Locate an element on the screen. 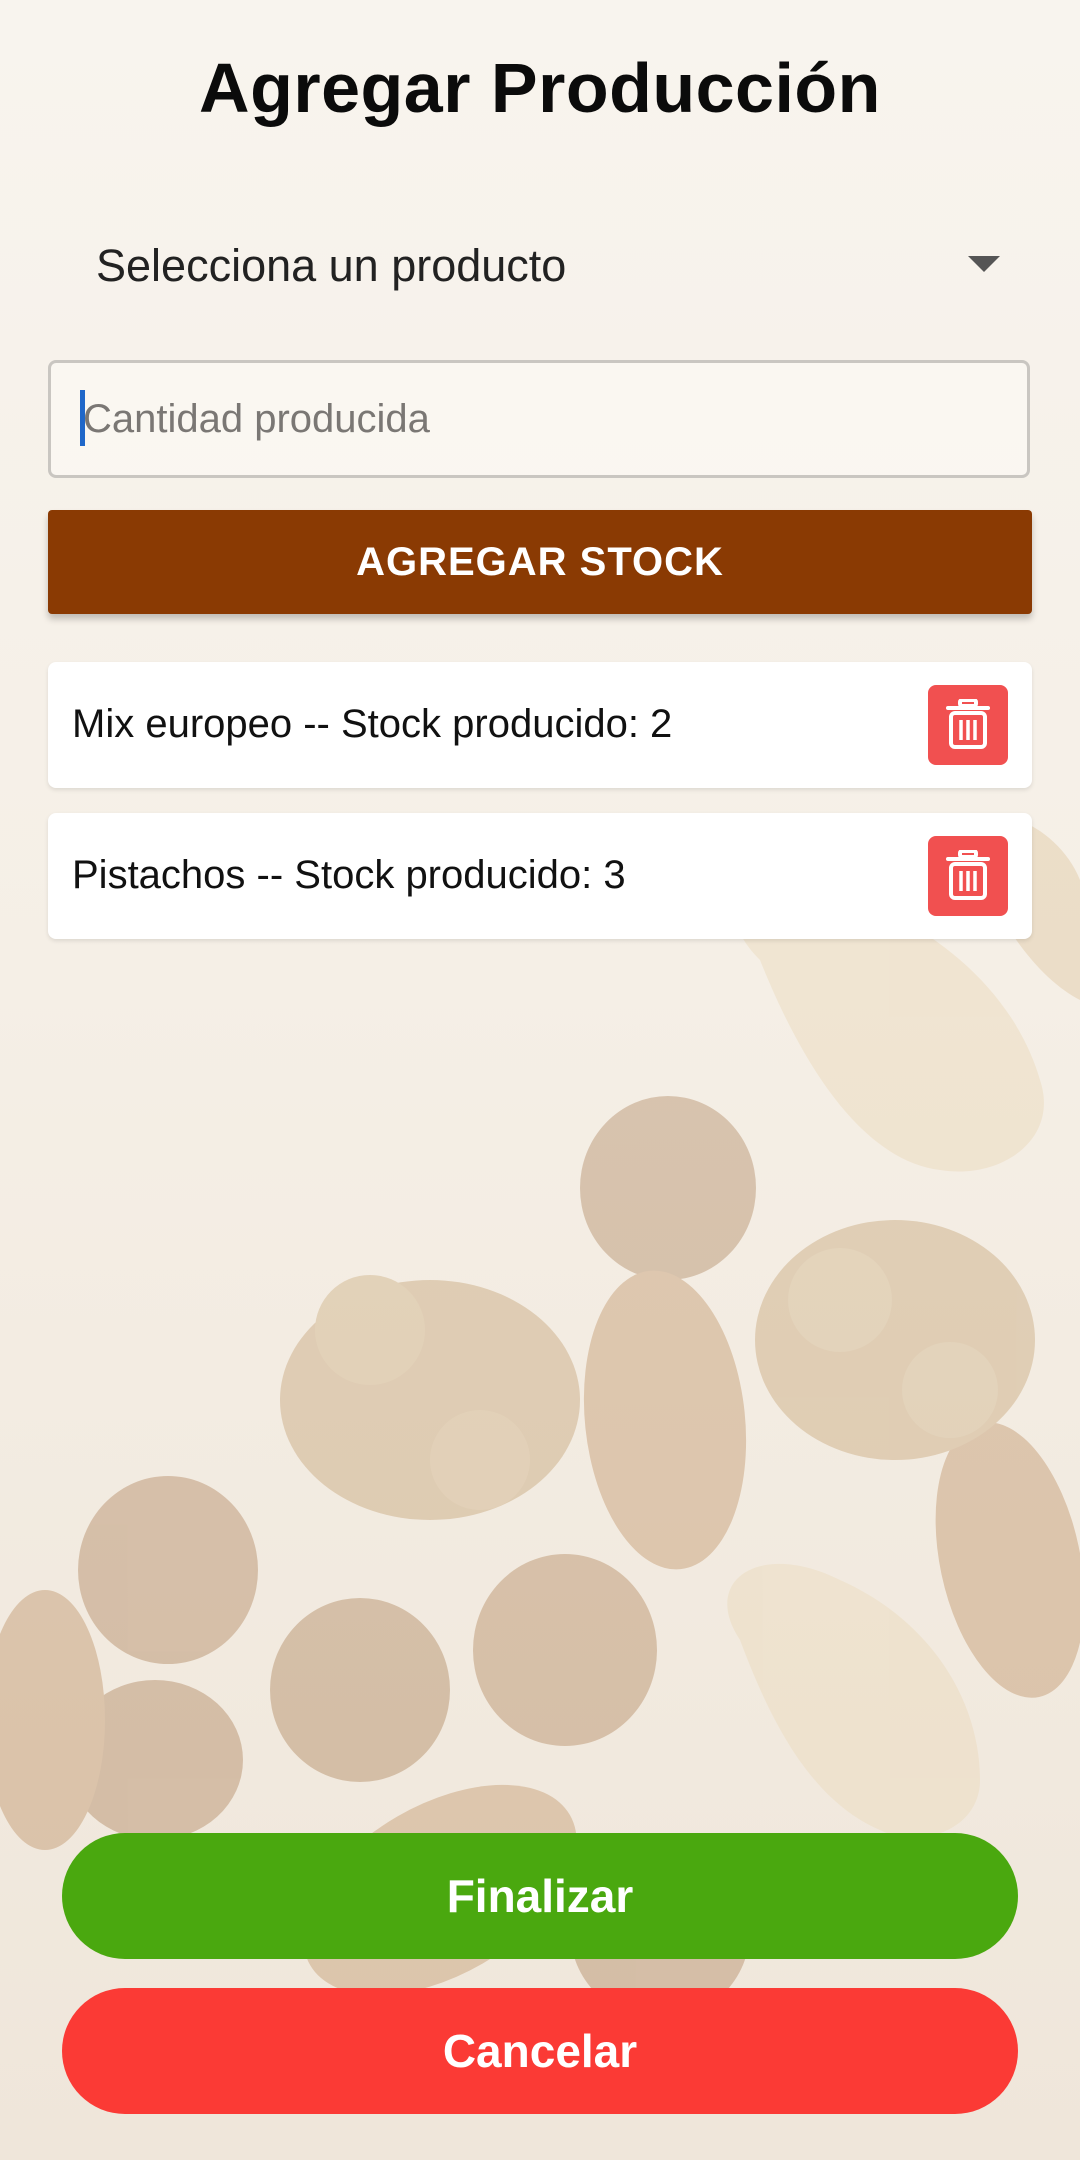 The height and width of the screenshot is (2160, 1080). page-title: Agregar Producción is located at coordinates (540, 88).